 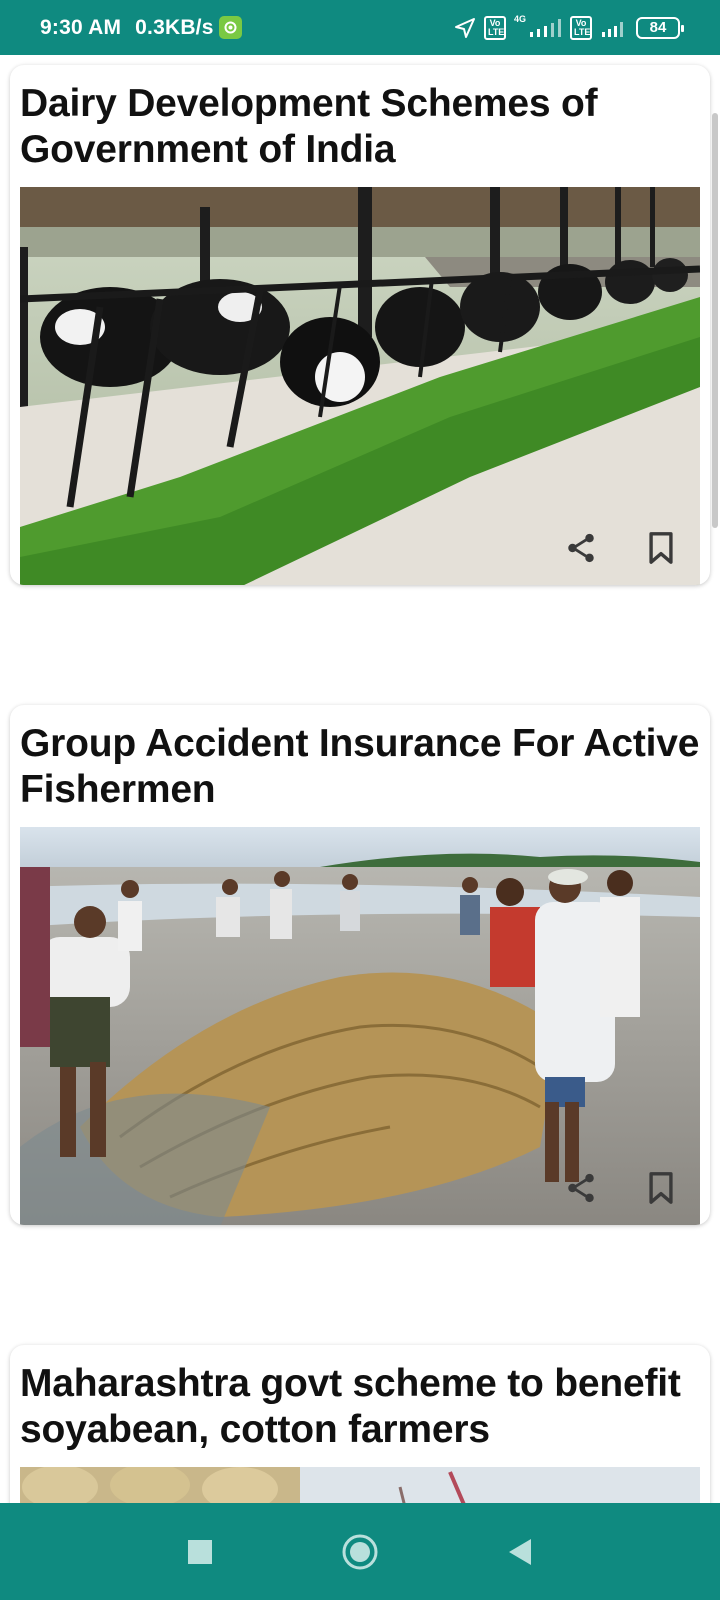 What do you see at coordinates (360, 27) in the screenshot?
I see `status-bar: 9:30 AM 0.3KB/s Vo LTE 4G Vo LTE 84` at bounding box center [360, 27].